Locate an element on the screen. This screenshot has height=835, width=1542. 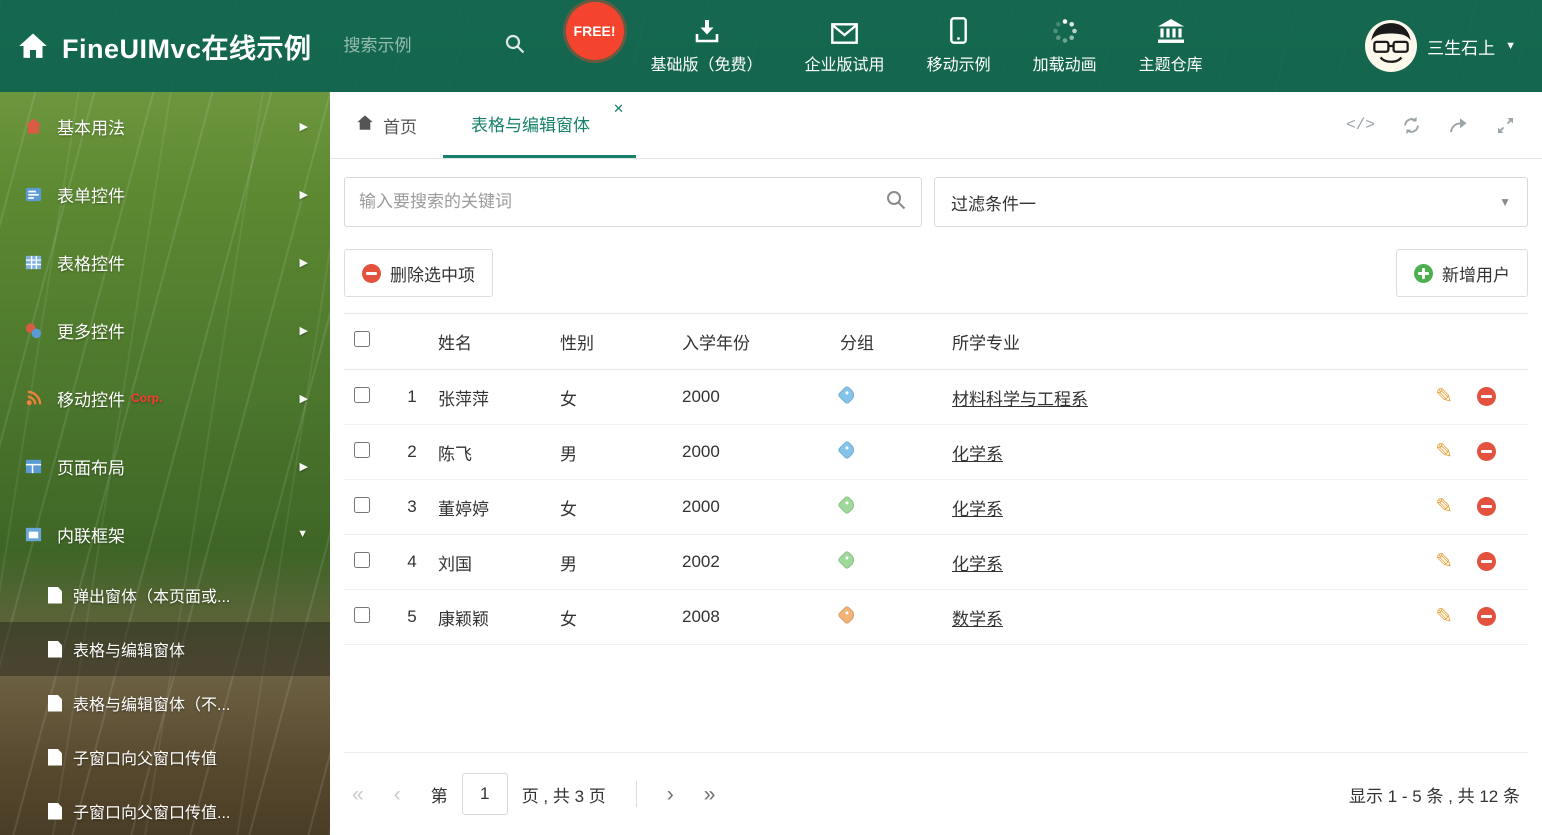
major-link: 材料科学与工程系 is located at coordinates (1020, 399).